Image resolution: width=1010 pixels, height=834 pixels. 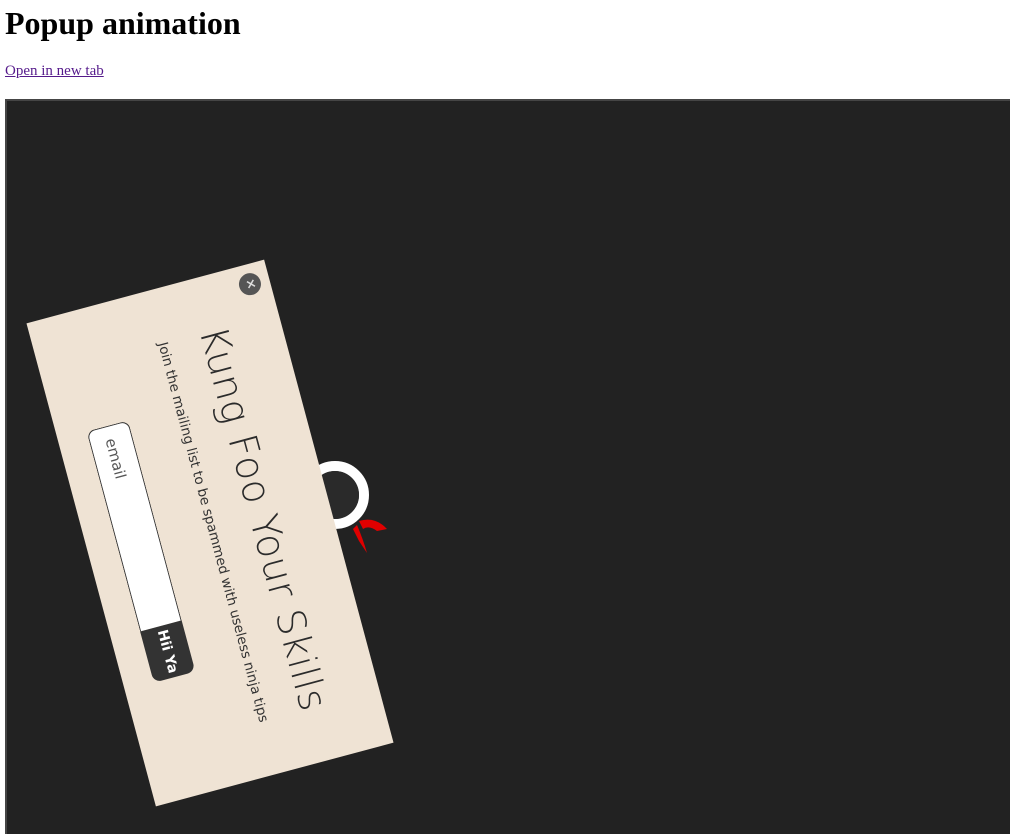 What do you see at coordinates (54, 71) in the screenshot?
I see `open-in-new-tab-link: Open in new tab` at bounding box center [54, 71].